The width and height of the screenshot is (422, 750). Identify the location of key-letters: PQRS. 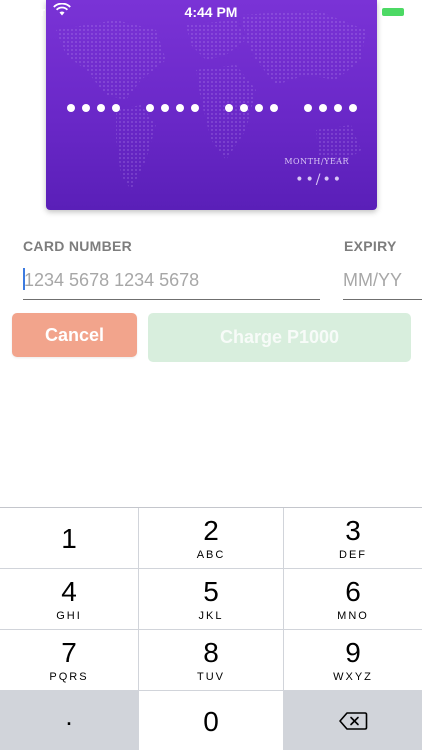
(69, 677).